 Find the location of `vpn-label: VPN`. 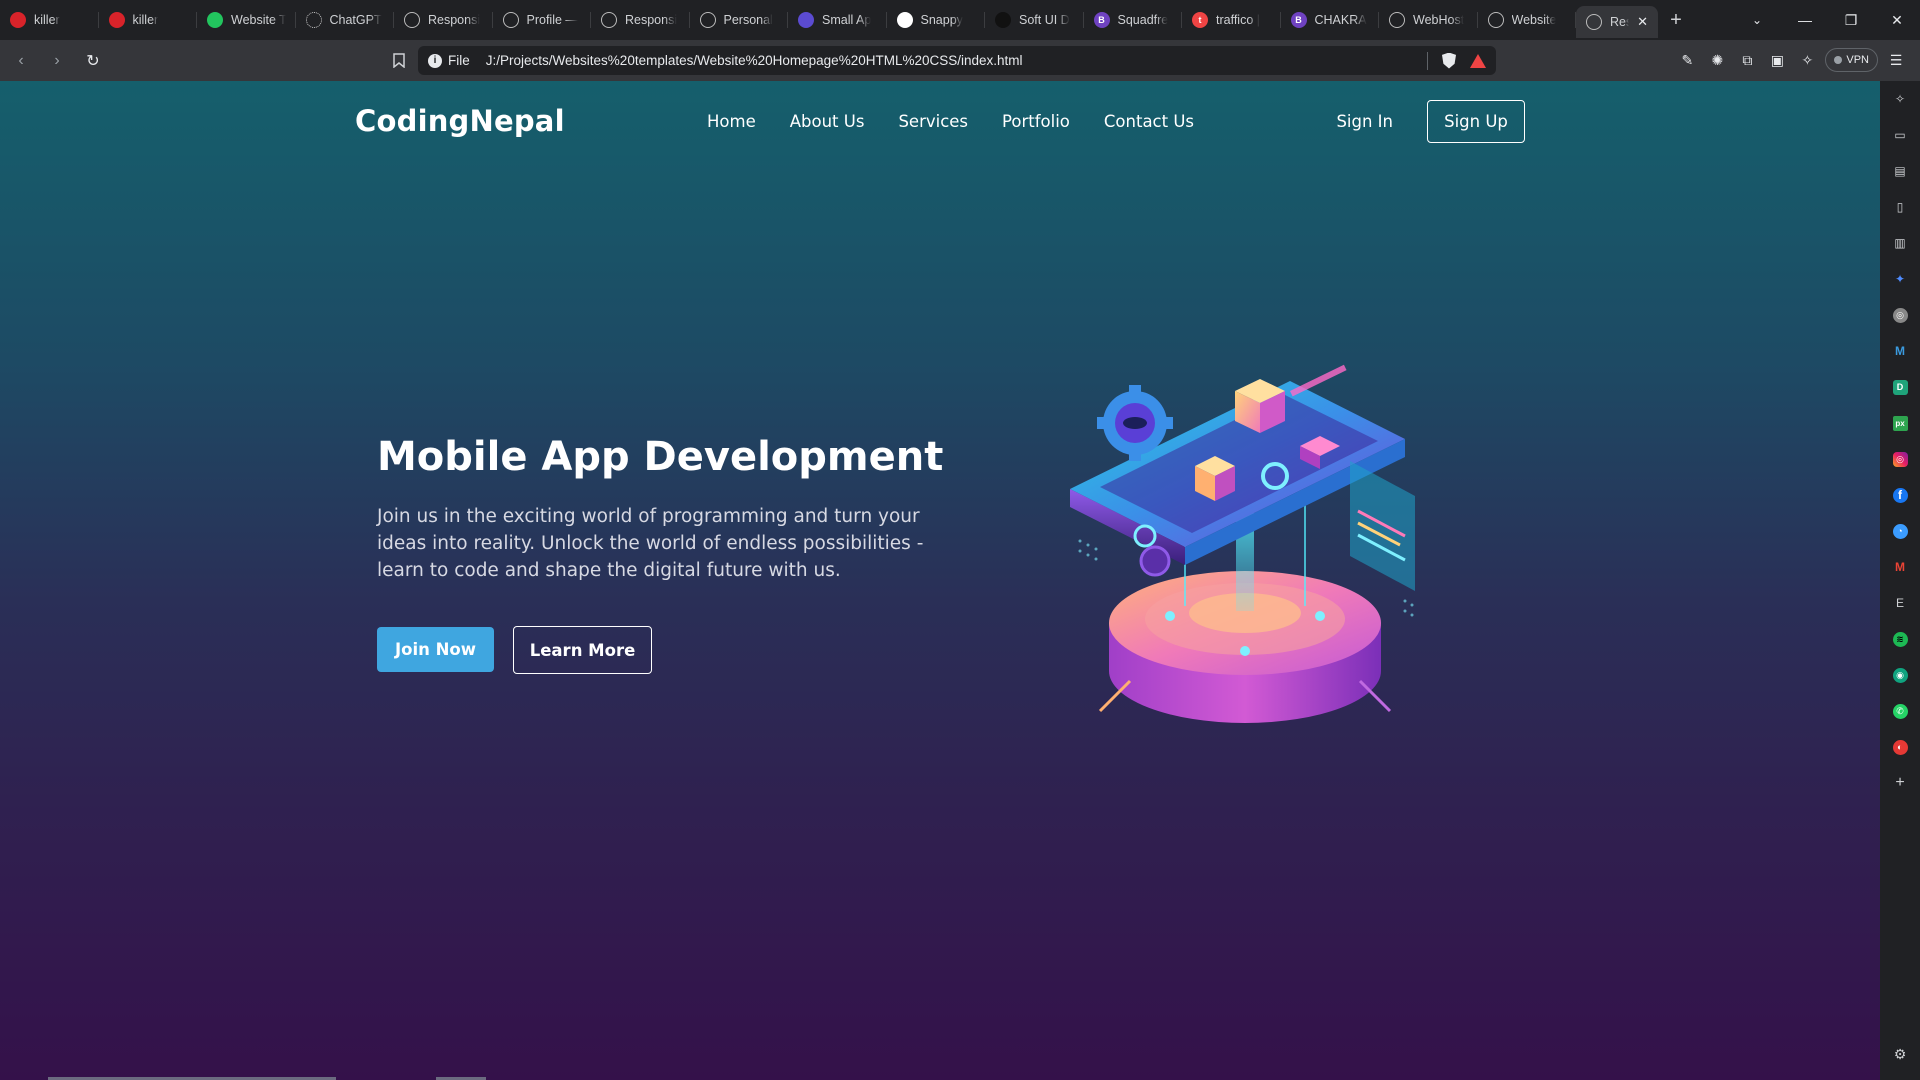

vpn-label: VPN is located at coordinates (1857, 60).